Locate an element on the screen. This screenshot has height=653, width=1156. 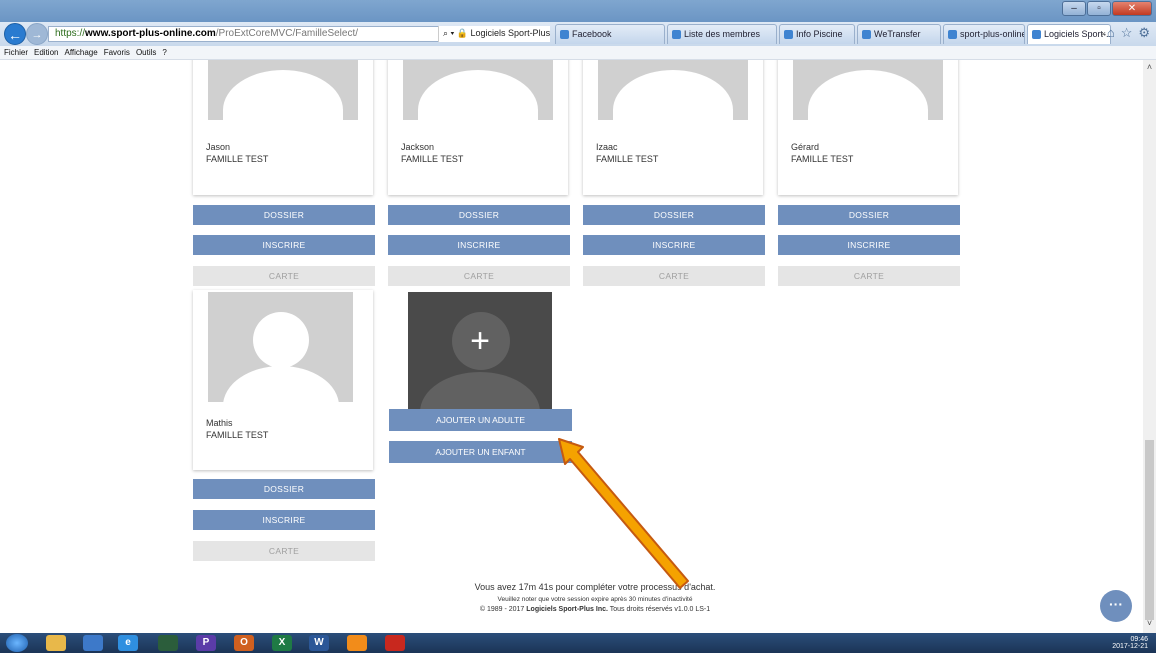
url-secure: https:// is located at coordinates (70, 33).